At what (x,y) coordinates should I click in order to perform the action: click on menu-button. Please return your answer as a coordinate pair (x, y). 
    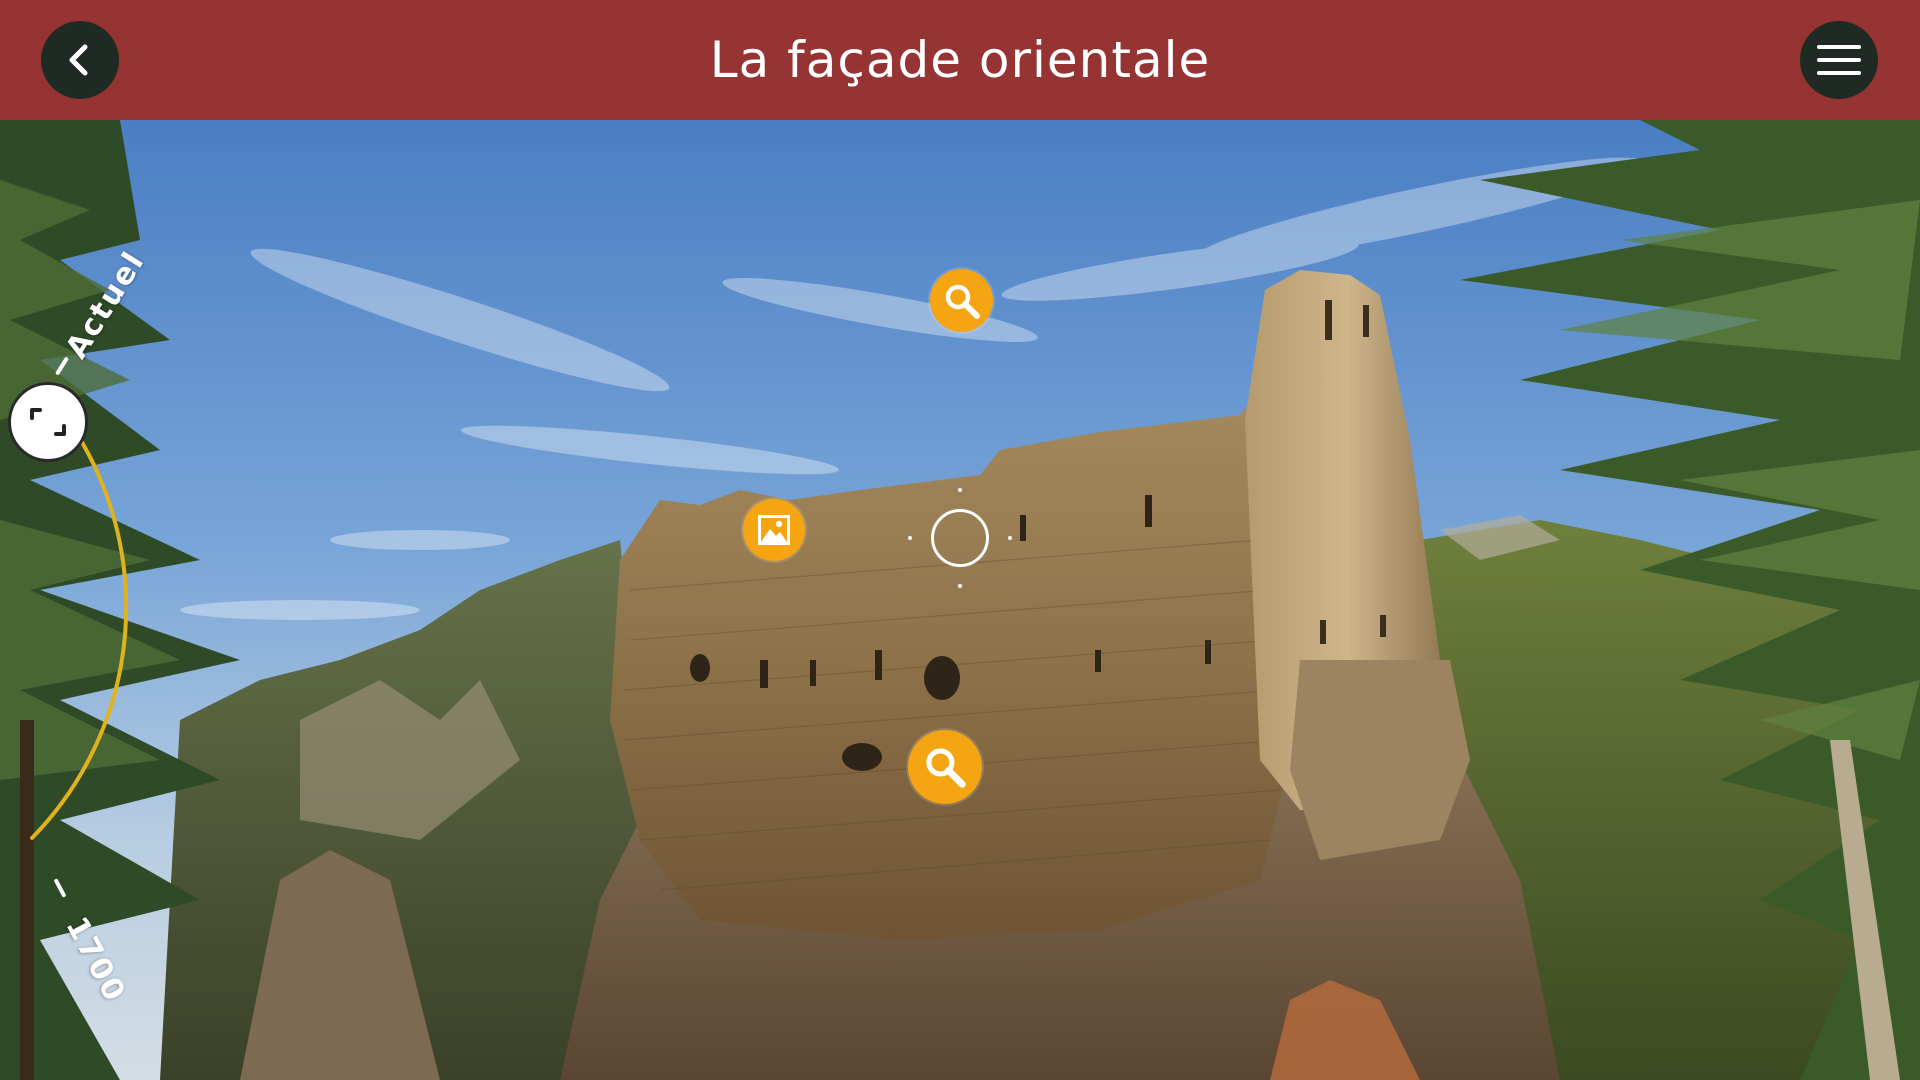
    Looking at the image, I should click on (1839, 60).